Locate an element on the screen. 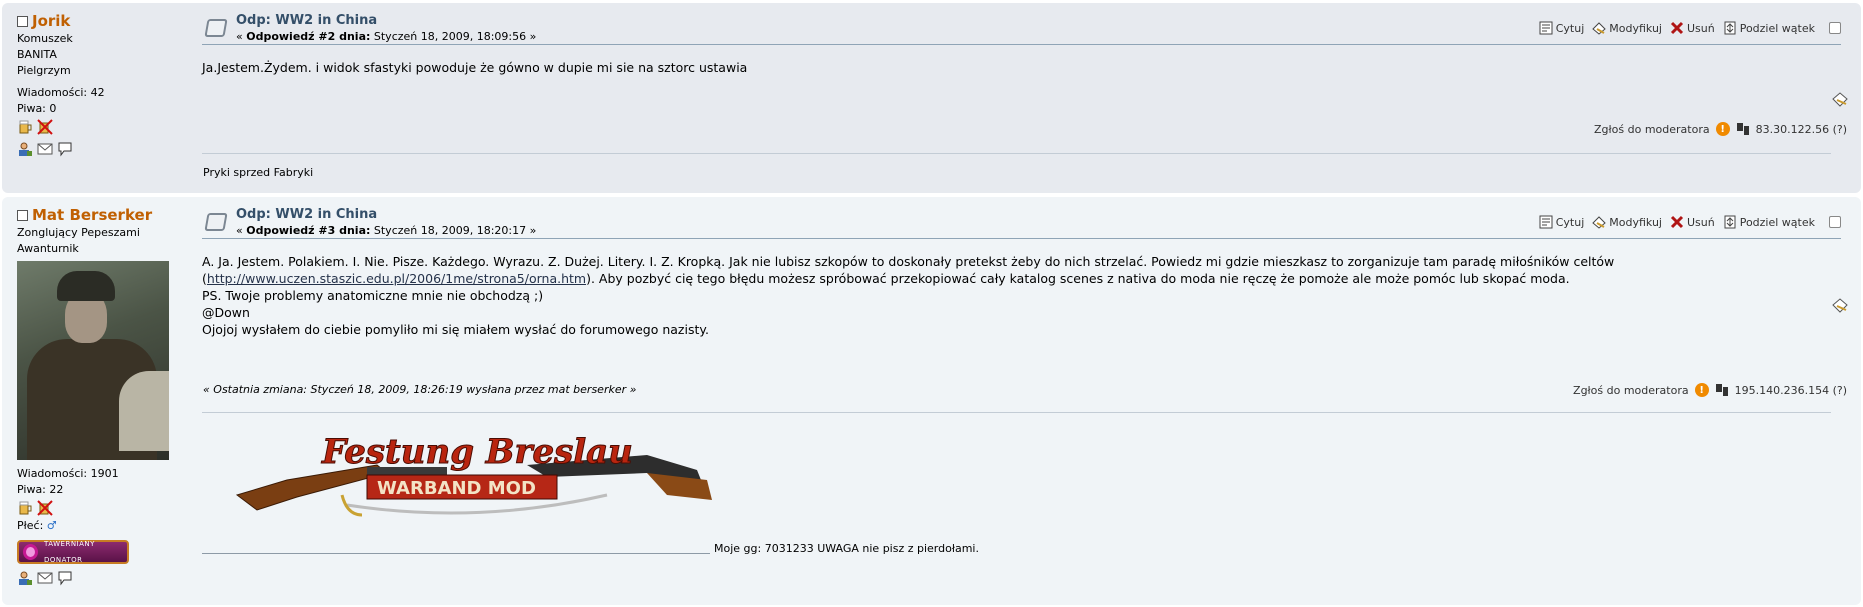 This screenshot has width=1863, height=607. signature-banner-title: Festung Breslau is located at coordinates (477, 452).